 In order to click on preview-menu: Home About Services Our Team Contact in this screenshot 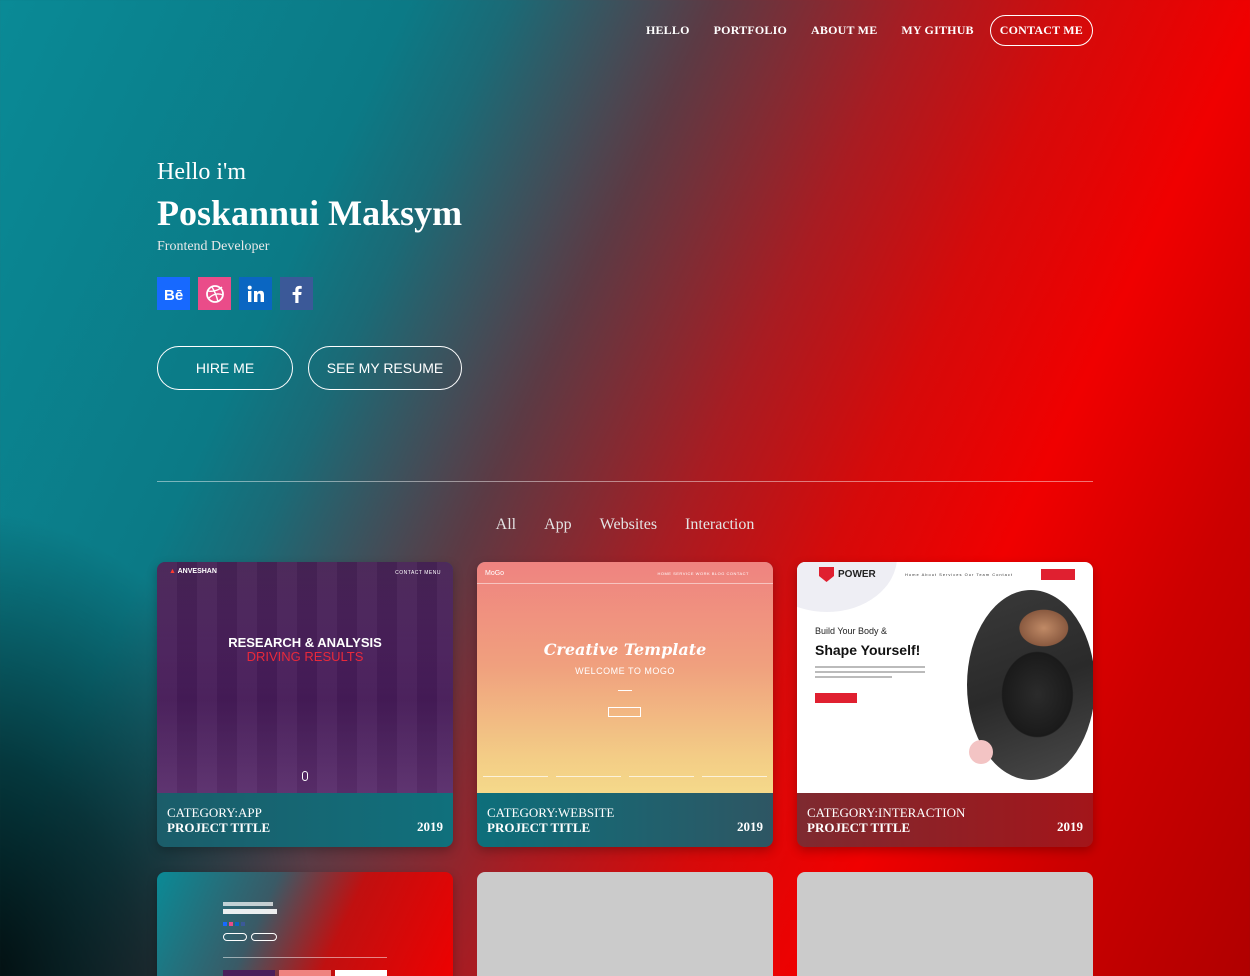, I will do `click(959, 574)`.